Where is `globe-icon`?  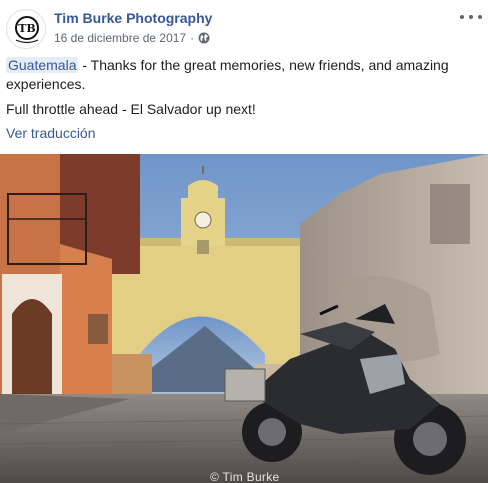 globe-icon is located at coordinates (204, 38).